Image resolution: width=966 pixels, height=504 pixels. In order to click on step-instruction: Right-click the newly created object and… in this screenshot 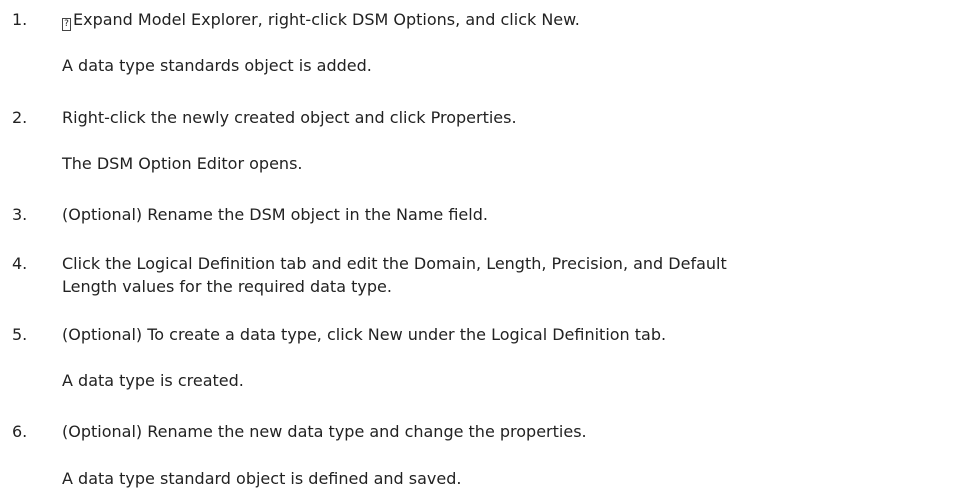, I will do `click(289, 117)`.